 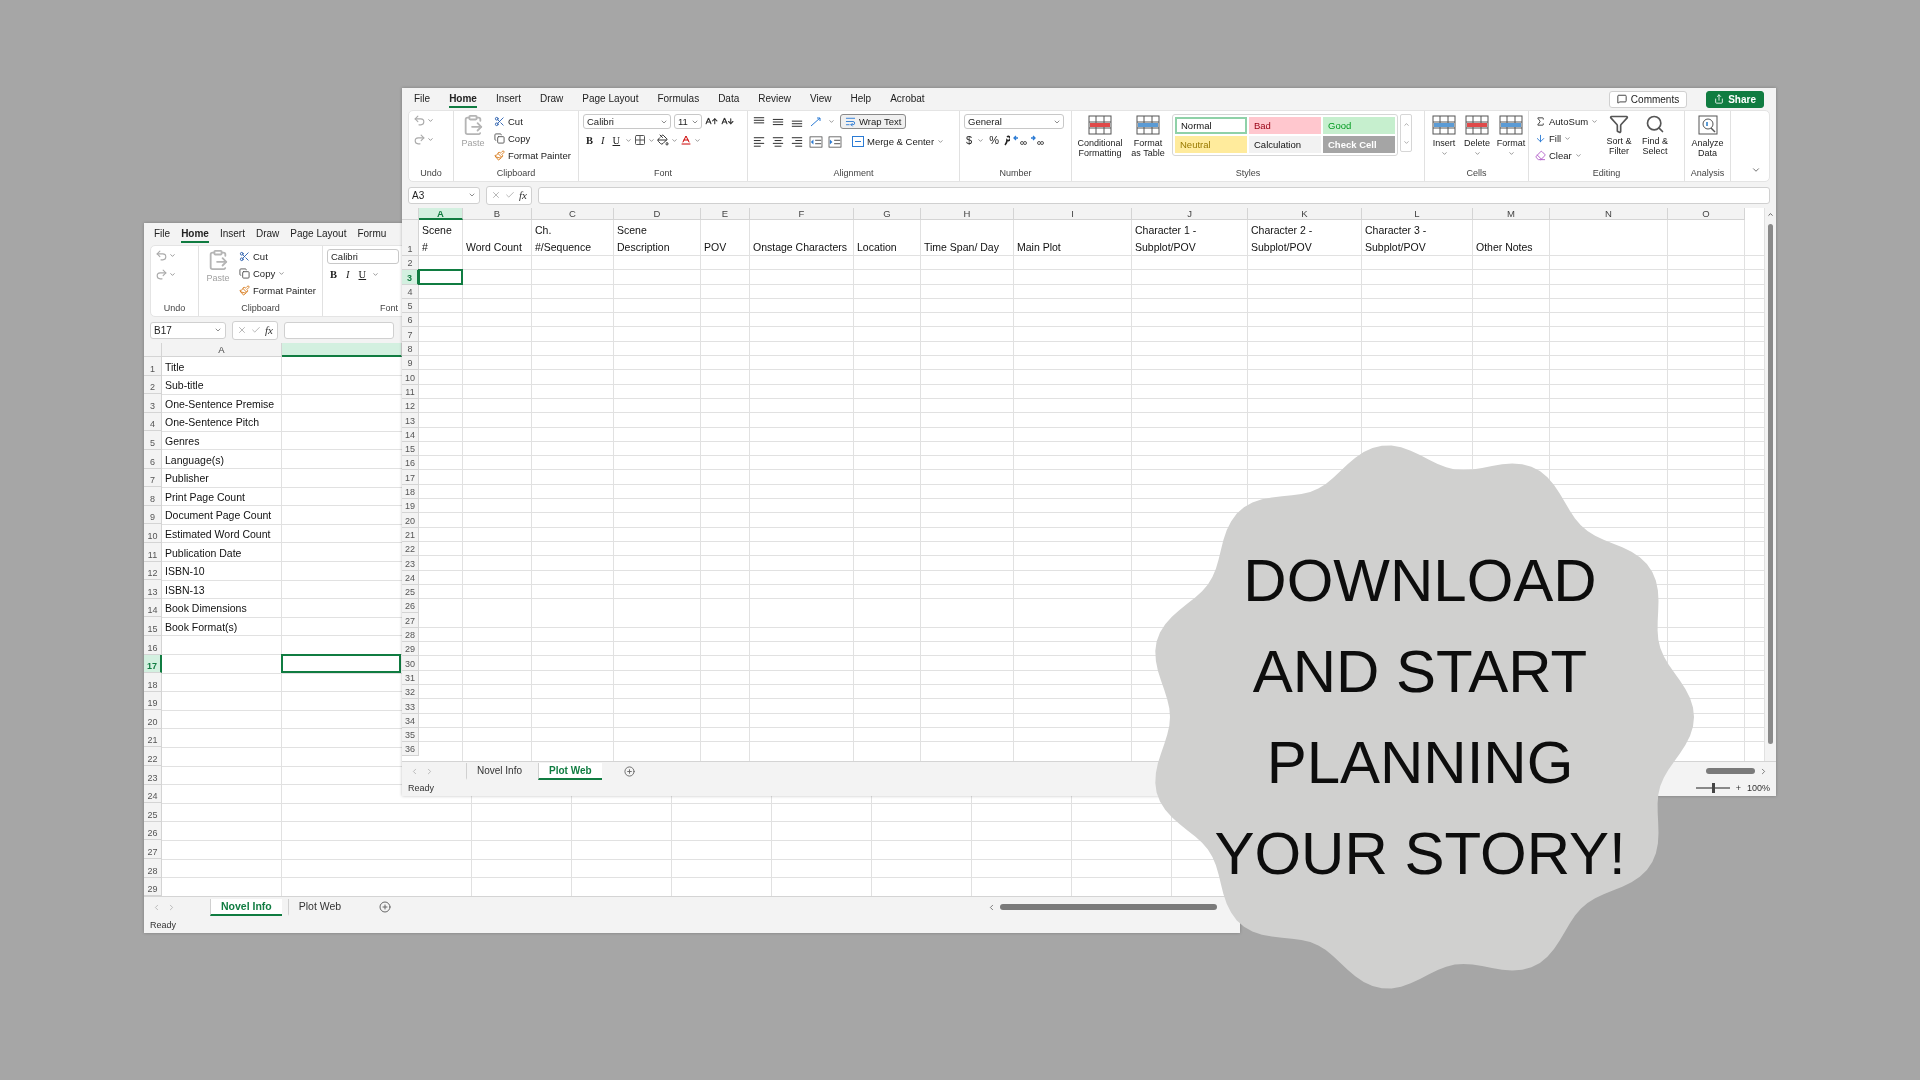 I want to click on column-header: F, so click(x=802, y=214).